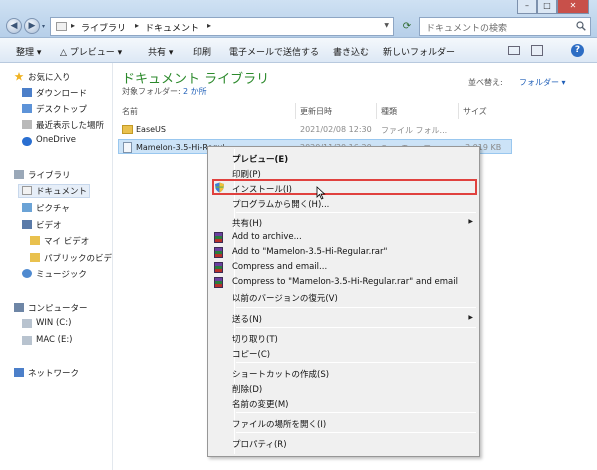 This screenshot has height=470, width=597. I want to click on search-icon, so click(581, 26).